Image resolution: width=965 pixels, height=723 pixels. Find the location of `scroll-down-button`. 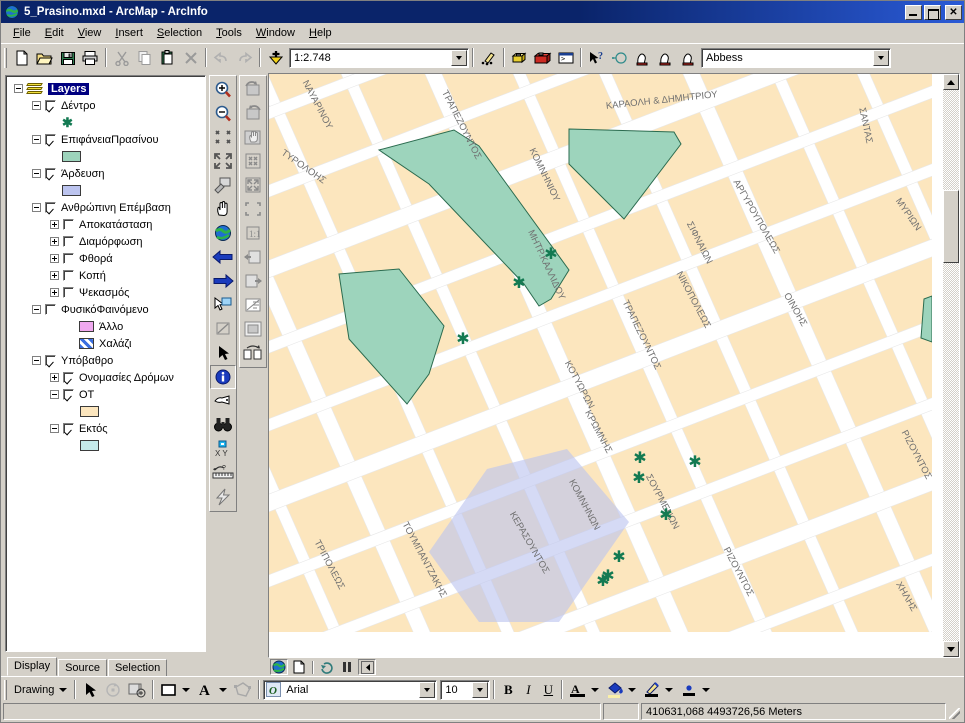

scroll-down-button is located at coordinates (951, 649).